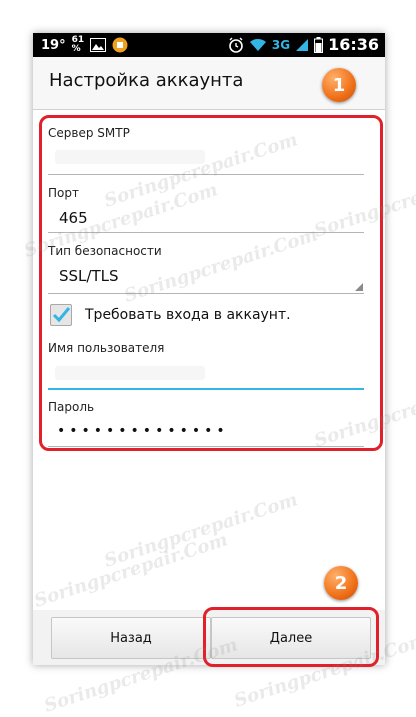 The width and height of the screenshot is (416, 717). What do you see at coordinates (71, 407) in the screenshot?
I see `password-label: Пароль` at bounding box center [71, 407].